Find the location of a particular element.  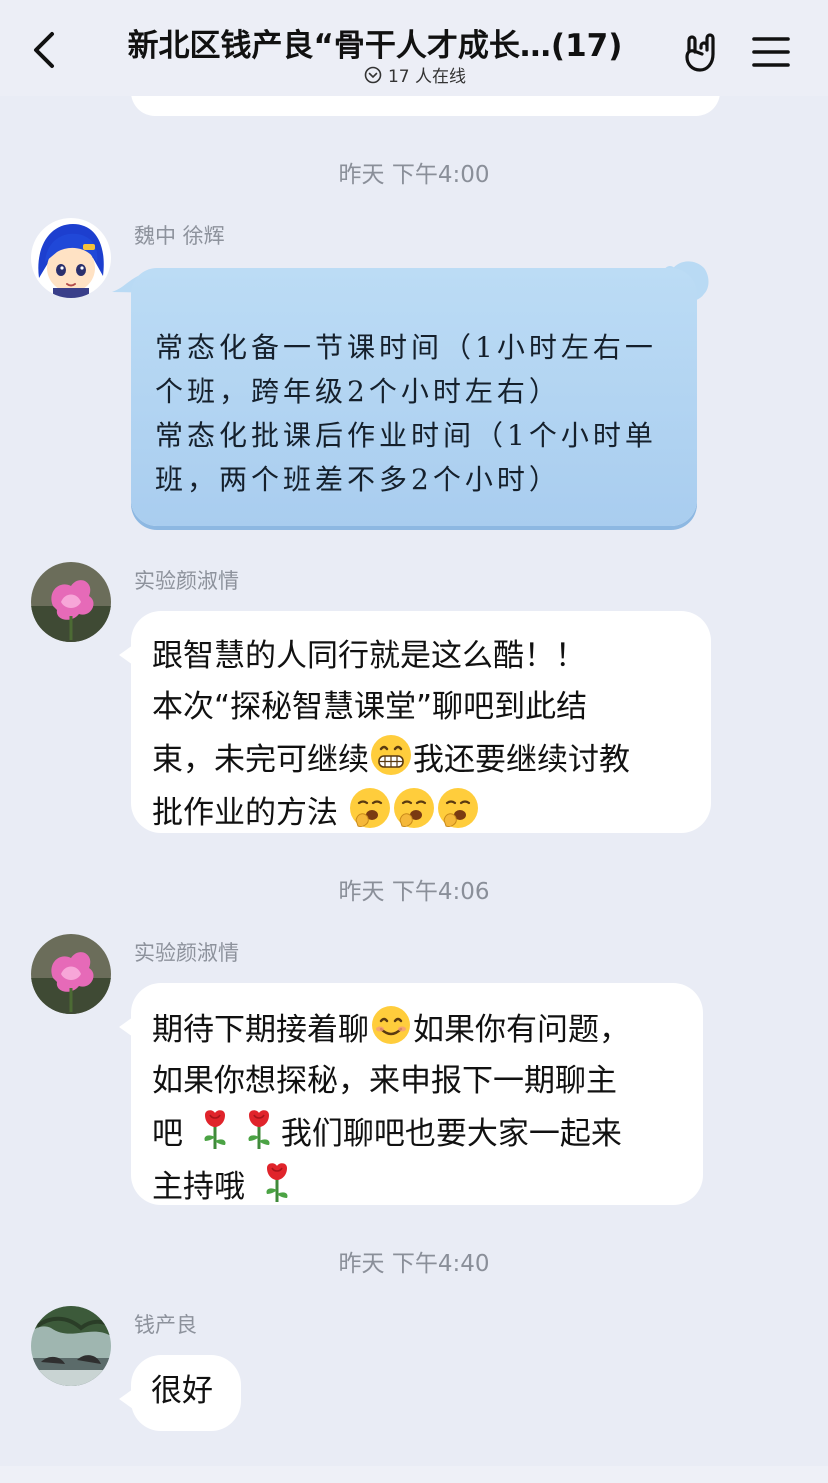

hamburger-menu-icon is located at coordinates (771, 52).